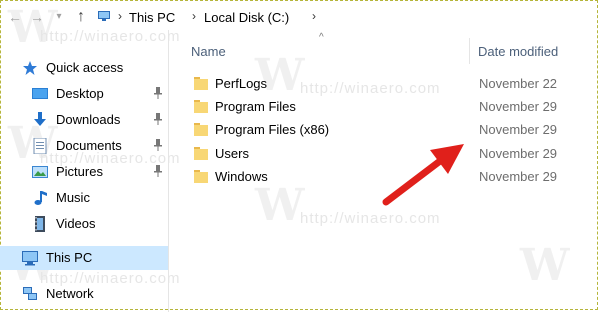 Image resolution: width=600 pixels, height=312 pixels. I want to click on nav-item-label: Downloads, so click(88, 119).